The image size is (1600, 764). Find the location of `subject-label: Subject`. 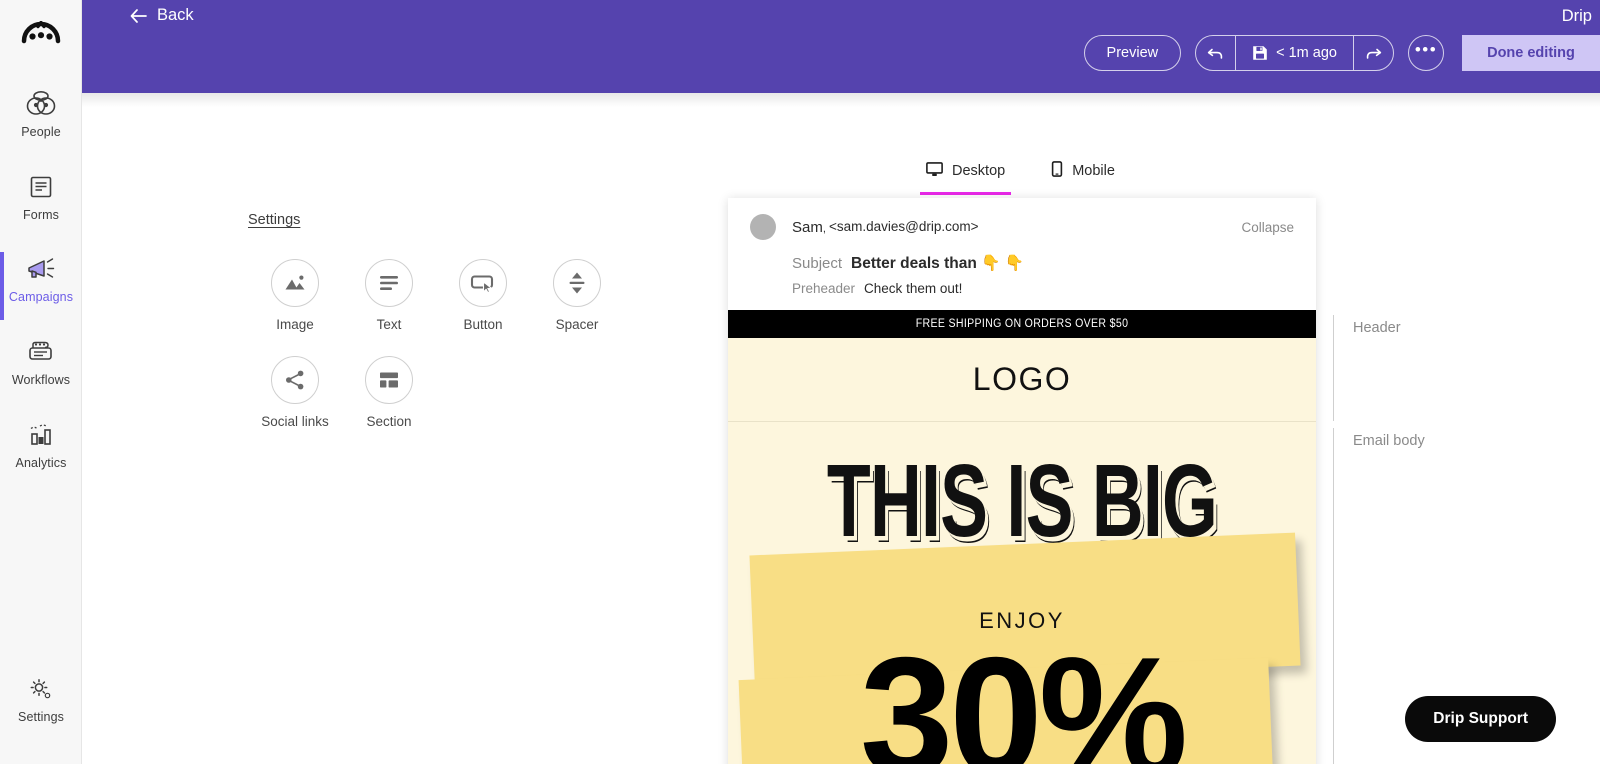

subject-label: Subject is located at coordinates (817, 263).